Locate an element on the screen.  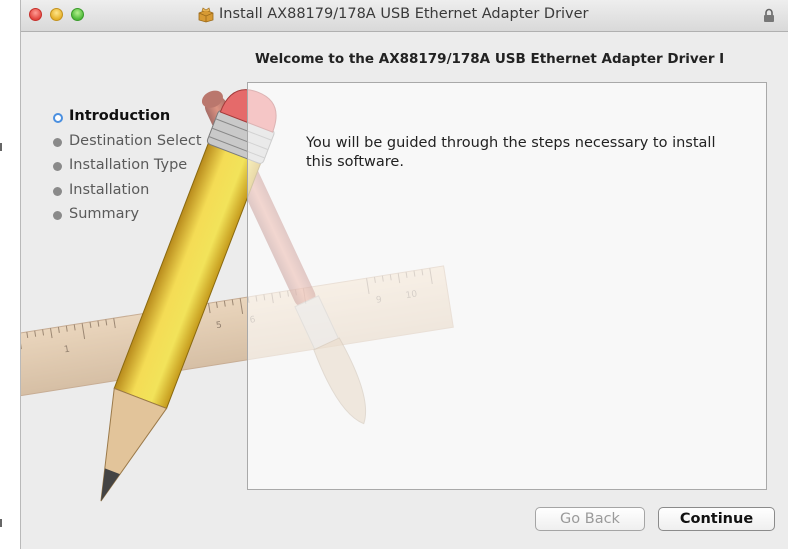
step-label: Installation Type is located at coordinates (128, 165).